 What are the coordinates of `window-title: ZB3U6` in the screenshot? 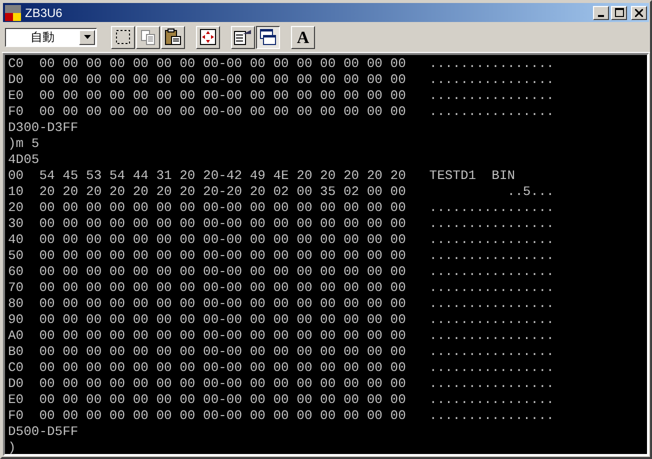 It's located at (44, 13).